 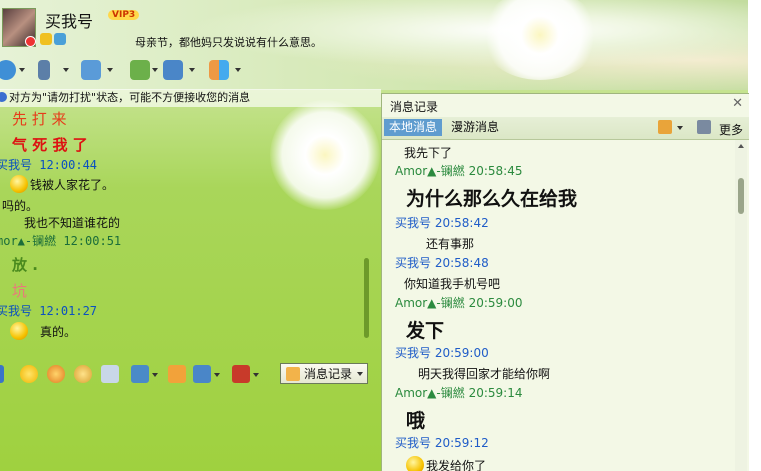 What do you see at coordinates (452, 284) in the screenshot?
I see `history-message: 你知道我手机号吧` at bounding box center [452, 284].